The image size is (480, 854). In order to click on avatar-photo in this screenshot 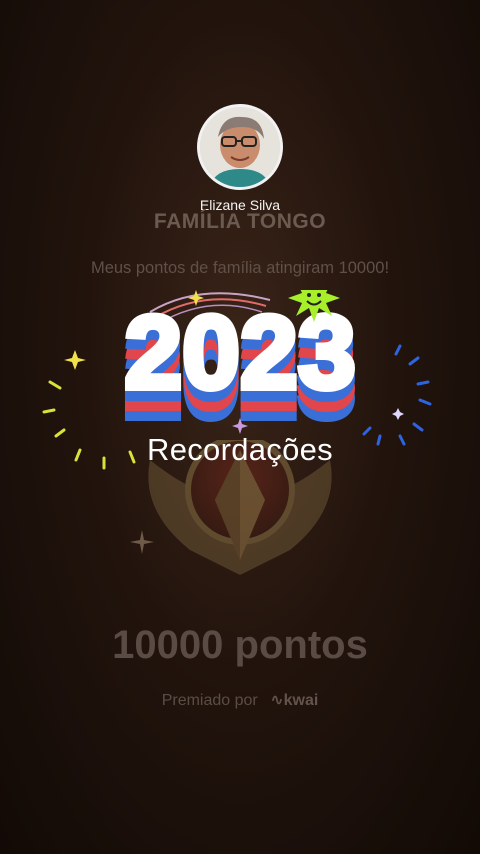, I will do `click(240, 147)`.